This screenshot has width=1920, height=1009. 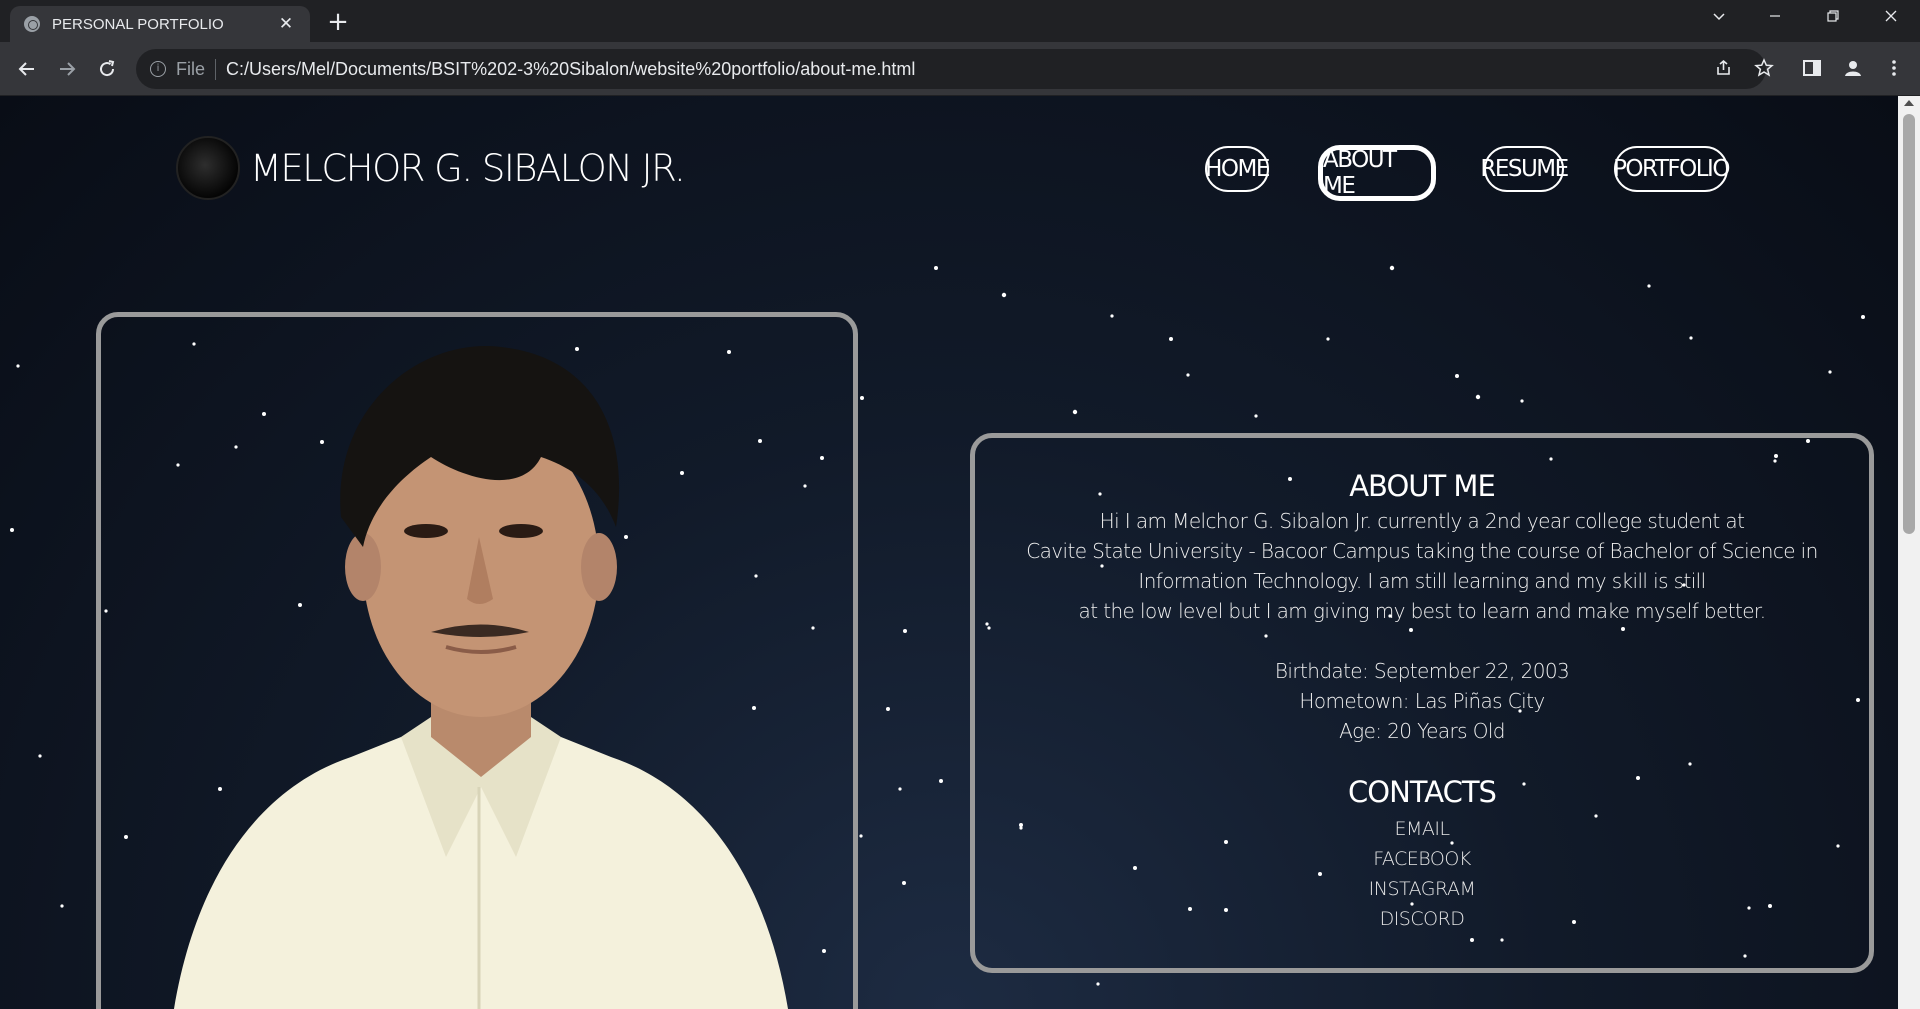 I want to click on brand: MELCHOR G. SIBALON JR., so click(x=431, y=168).